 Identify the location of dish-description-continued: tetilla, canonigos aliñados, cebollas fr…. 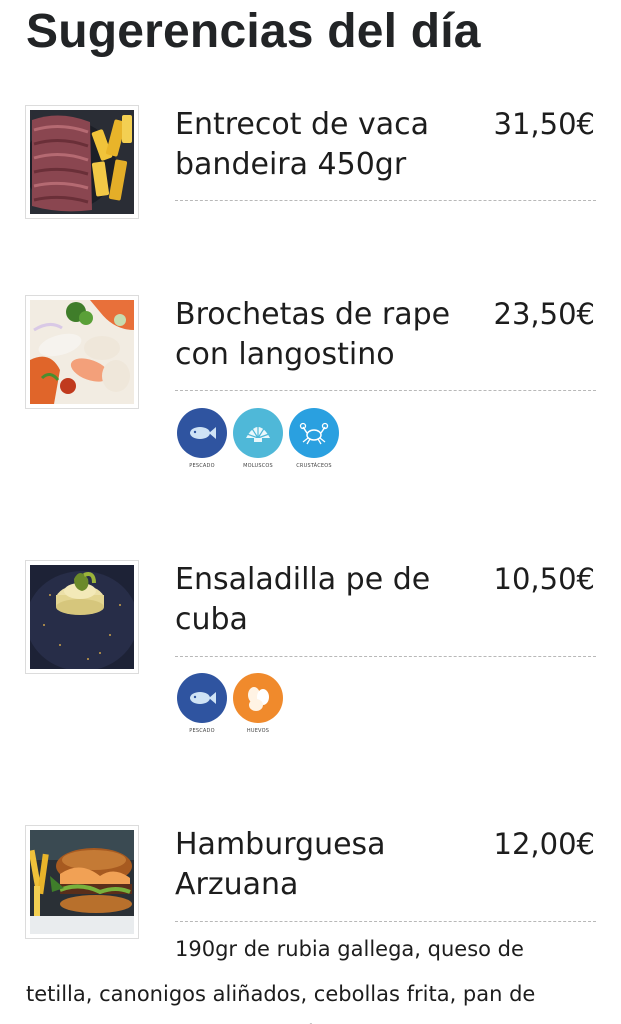
(281, 1003).